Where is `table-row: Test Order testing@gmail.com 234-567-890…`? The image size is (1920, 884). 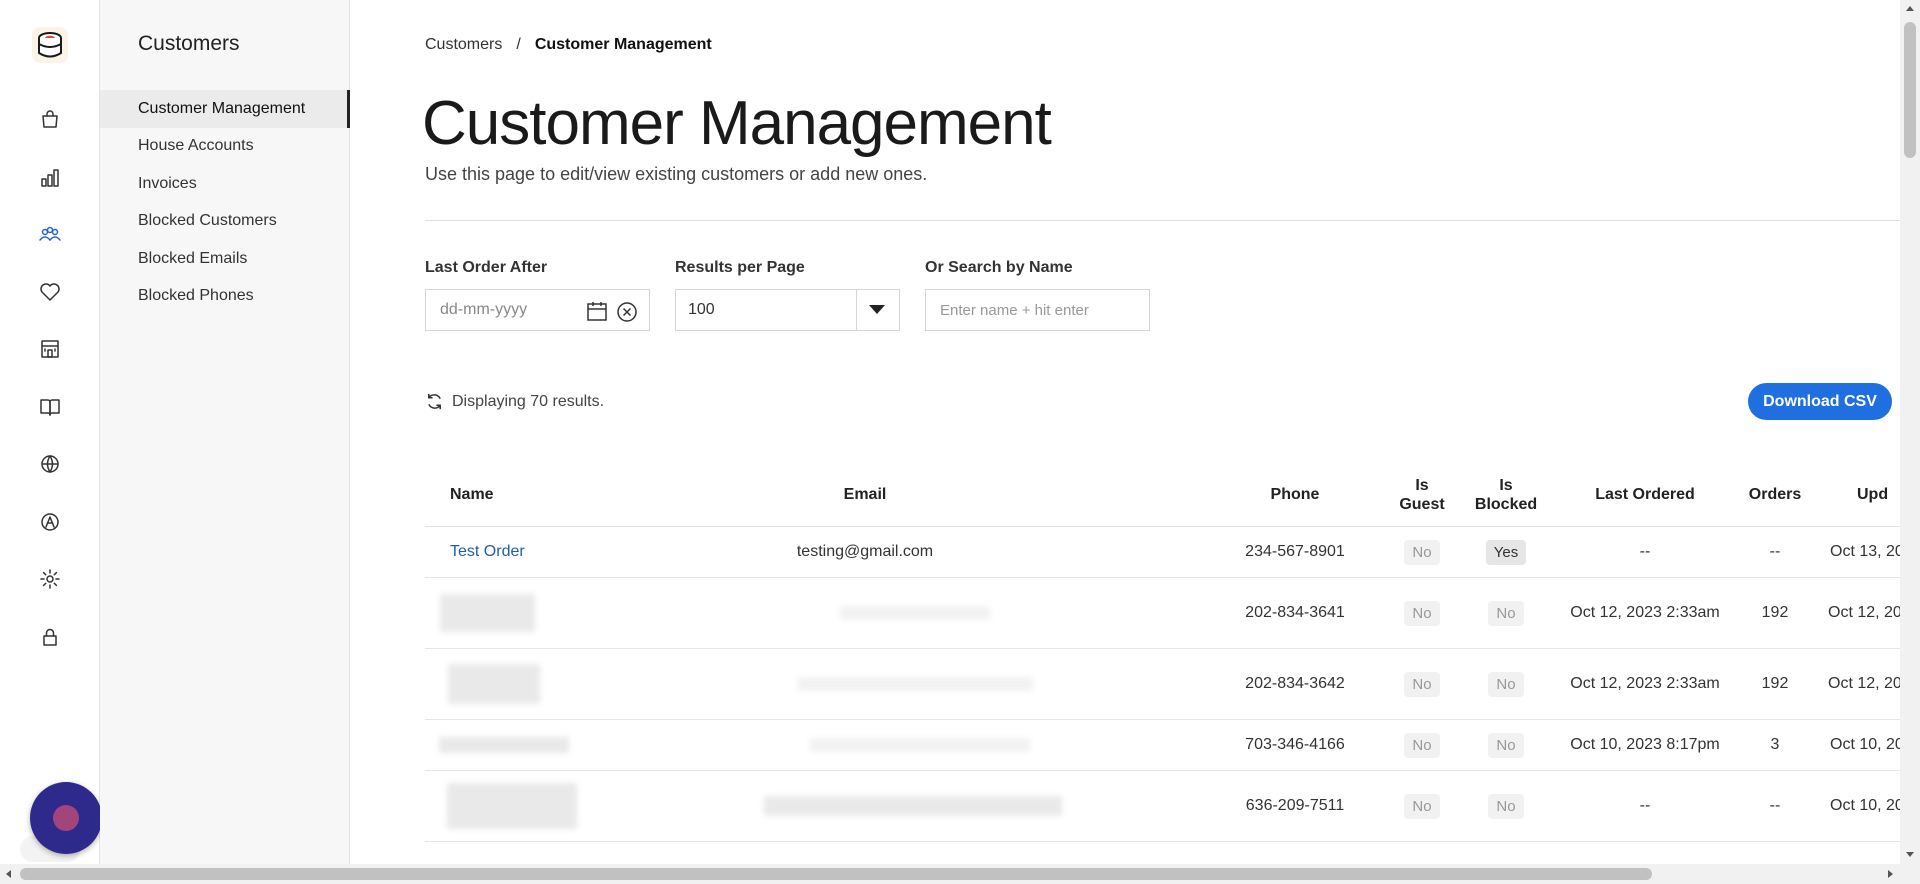 table-row: Test Order testing@gmail.com 234-567-890… is located at coordinates (1162, 552).